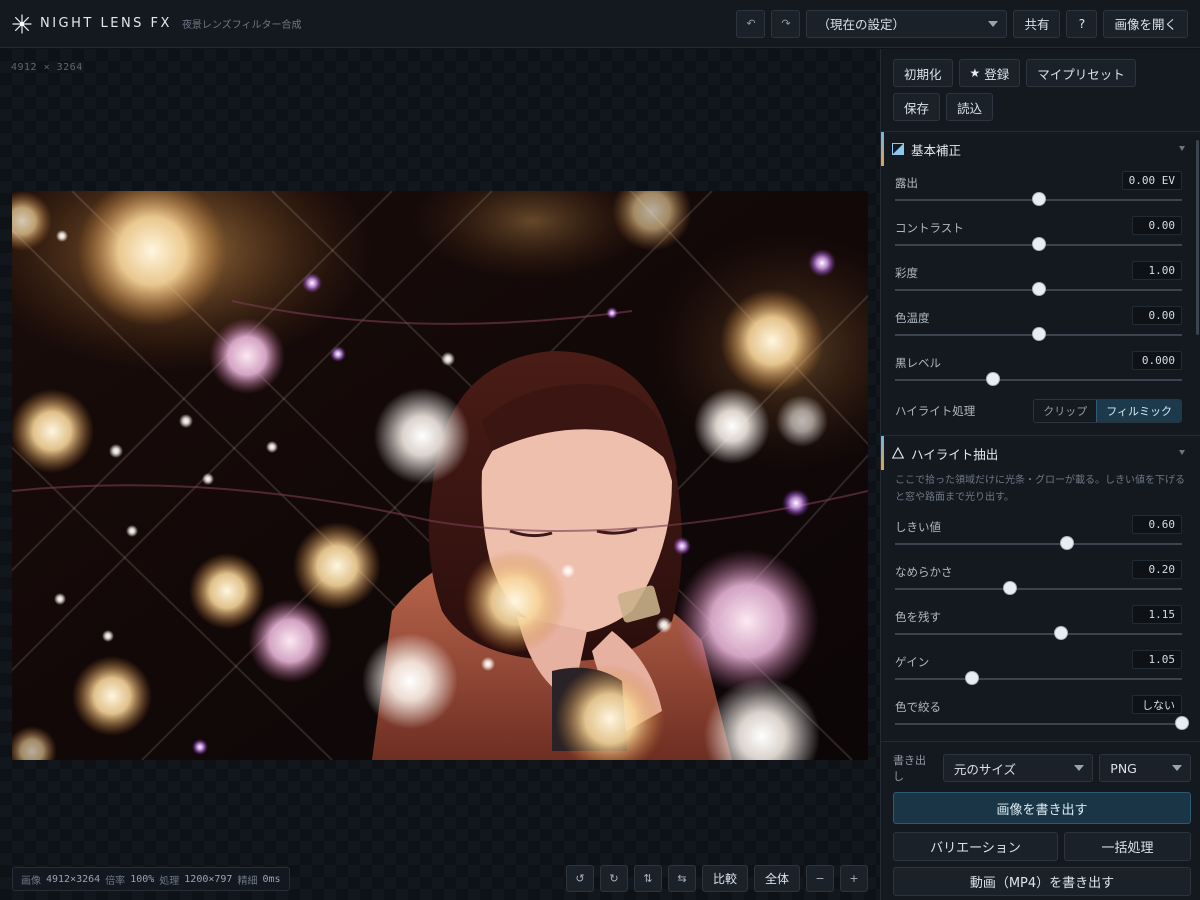  I want to click on export-image-button: 画像を書き出す, so click(1042, 808).